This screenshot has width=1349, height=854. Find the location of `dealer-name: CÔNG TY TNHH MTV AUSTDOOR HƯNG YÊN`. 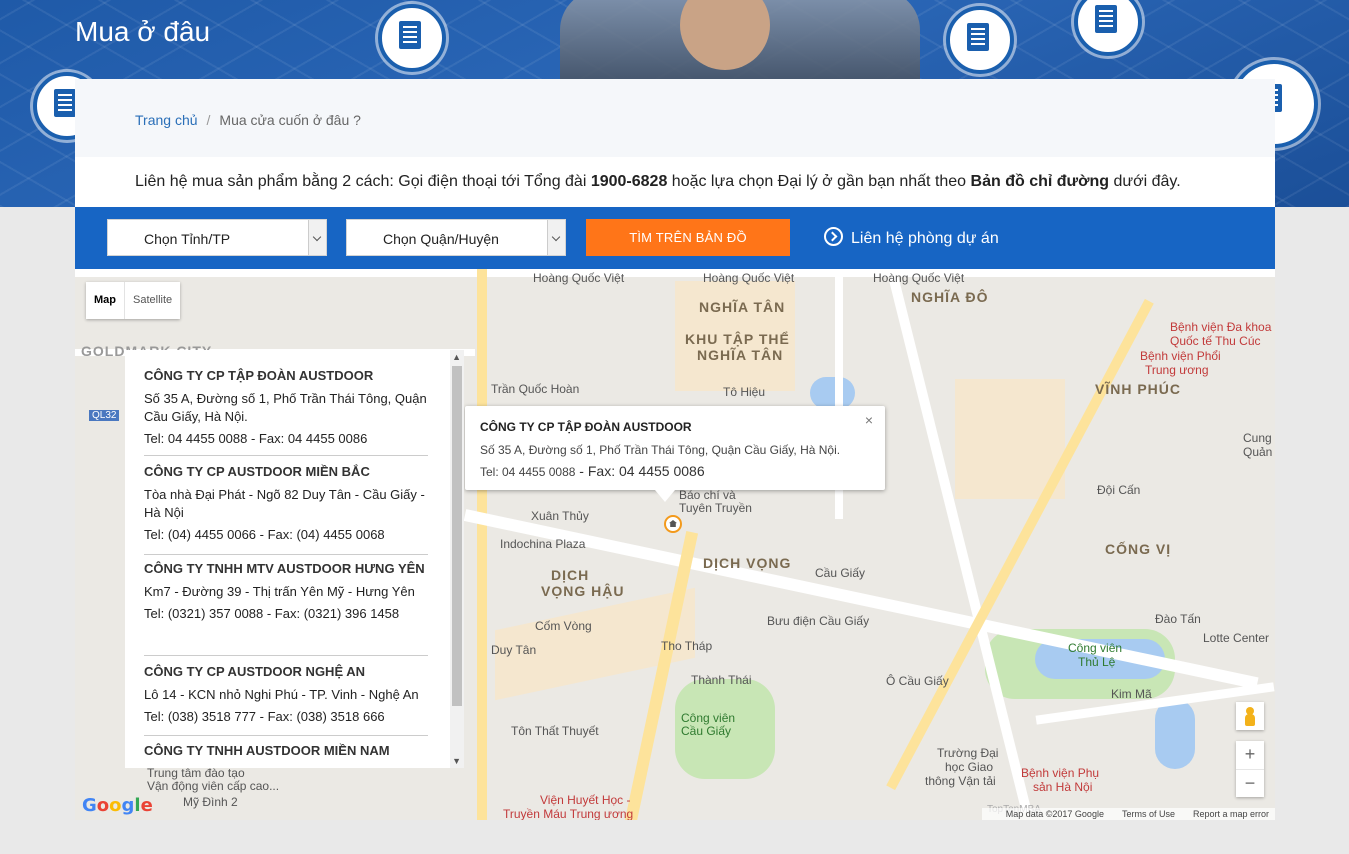

dealer-name: CÔNG TY TNHH MTV AUSTDOOR HƯNG YÊN is located at coordinates (284, 568).